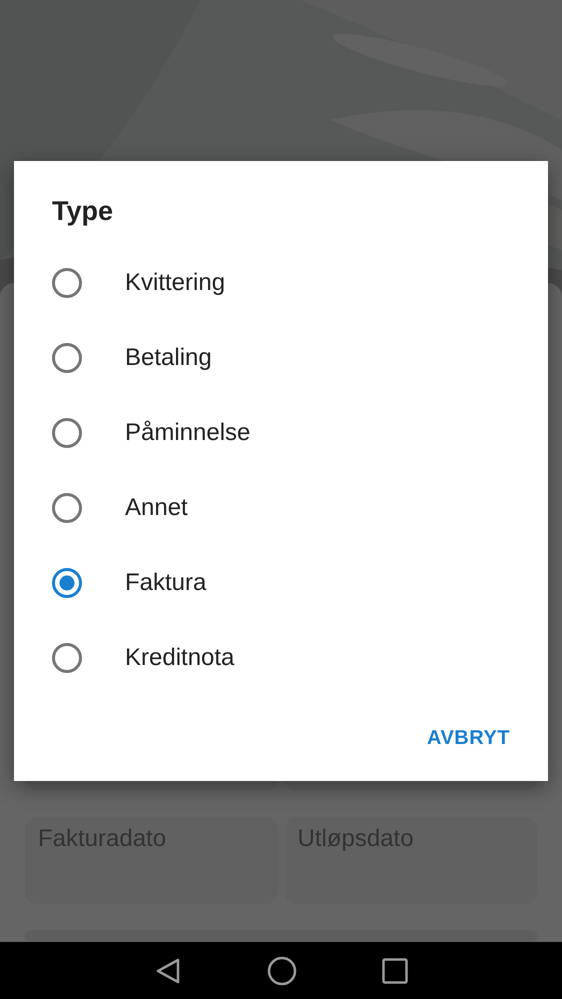  I want to click on recents-icon, so click(395, 971).